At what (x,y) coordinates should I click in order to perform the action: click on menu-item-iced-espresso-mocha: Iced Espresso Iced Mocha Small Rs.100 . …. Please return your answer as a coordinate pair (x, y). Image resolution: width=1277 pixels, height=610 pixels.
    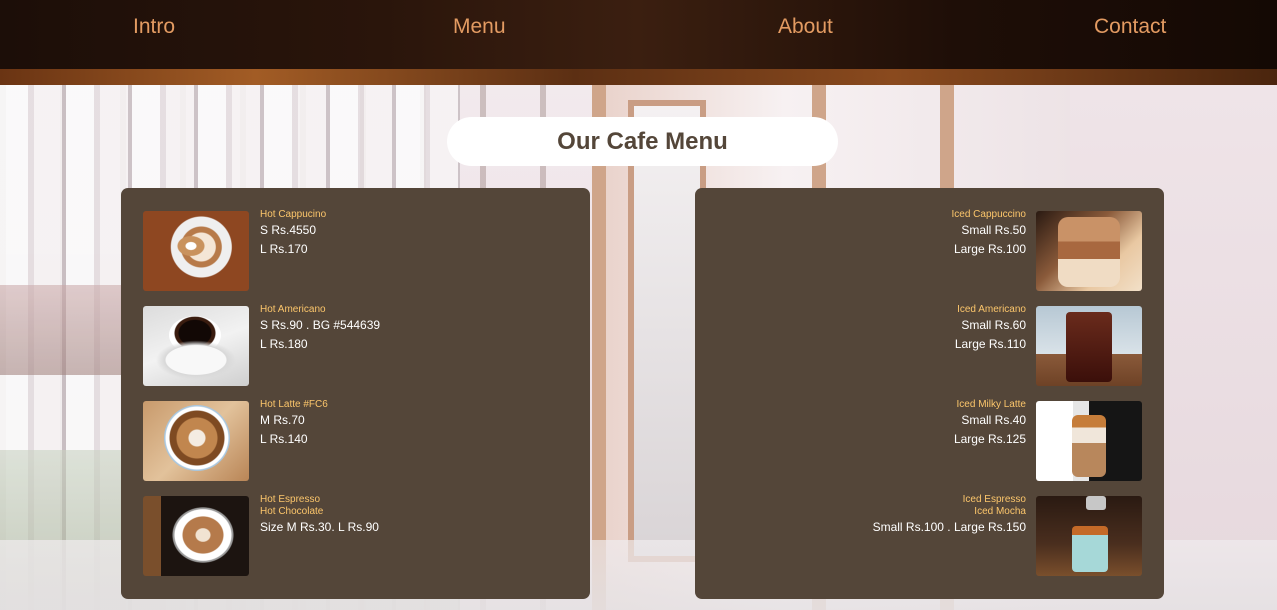
    Looking at the image, I should click on (930, 535).